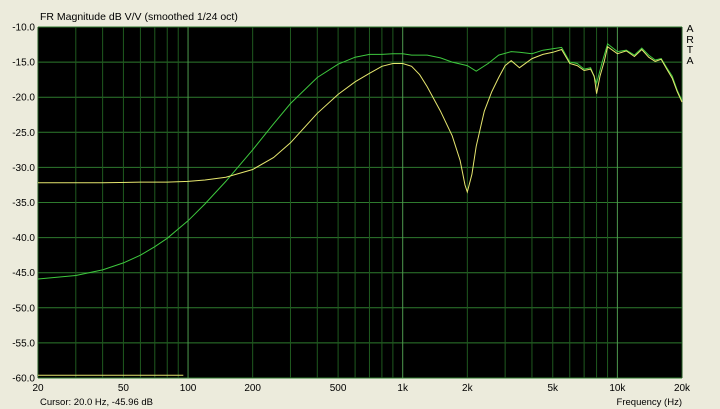 The width and height of the screenshot is (720, 409). Describe the element at coordinates (338, 388) in the screenshot. I see `x-tick-label: 500` at that location.